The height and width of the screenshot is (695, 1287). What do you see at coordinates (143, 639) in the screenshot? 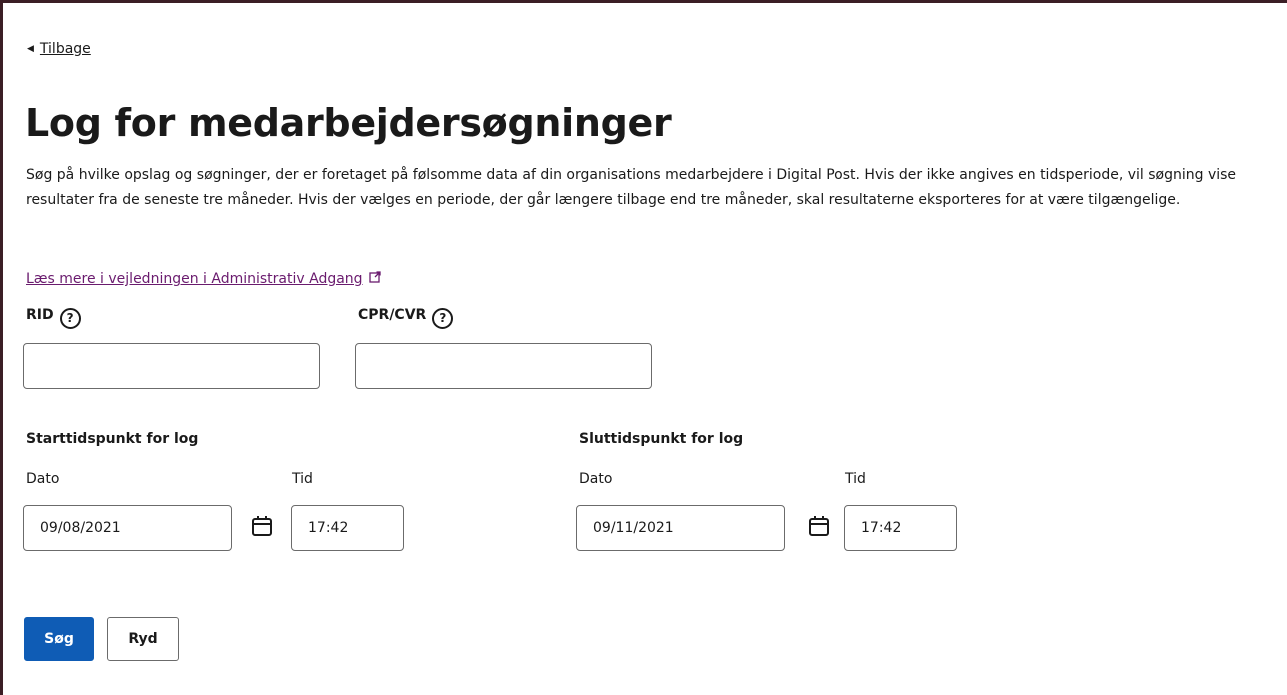
I see `clear-button: Ryd` at bounding box center [143, 639].